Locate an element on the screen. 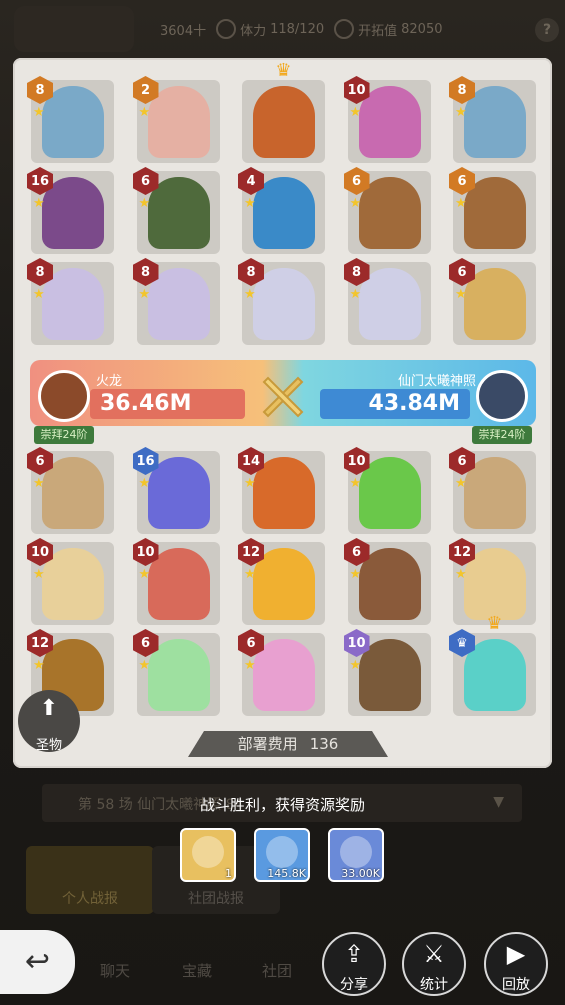 The width and height of the screenshot is (565, 1005). top-resource-bar: 3604十 体力 118/120 开拓值 82050 ? is located at coordinates (282, 29).